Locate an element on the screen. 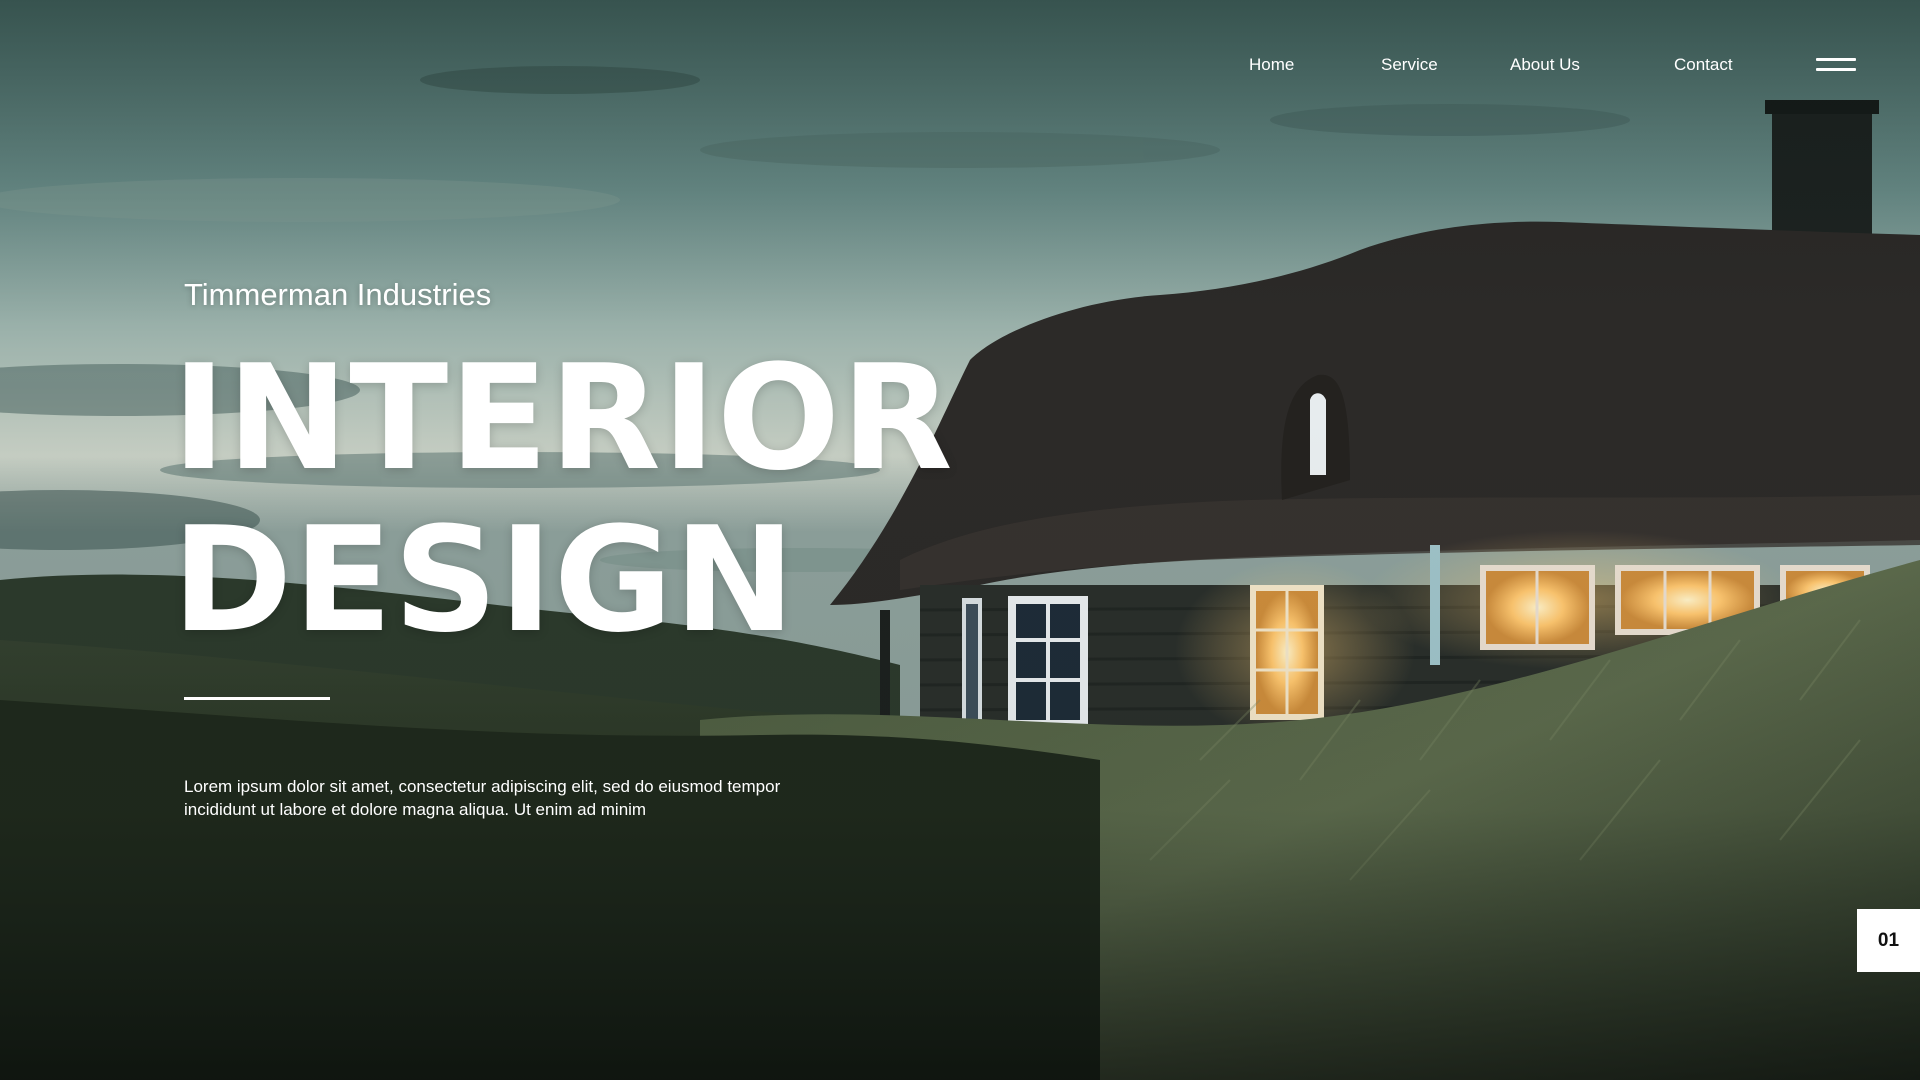 This screenshot has height=1080, width=1920. nav-link-contact: Contact is located at coordinates (1703, 65).